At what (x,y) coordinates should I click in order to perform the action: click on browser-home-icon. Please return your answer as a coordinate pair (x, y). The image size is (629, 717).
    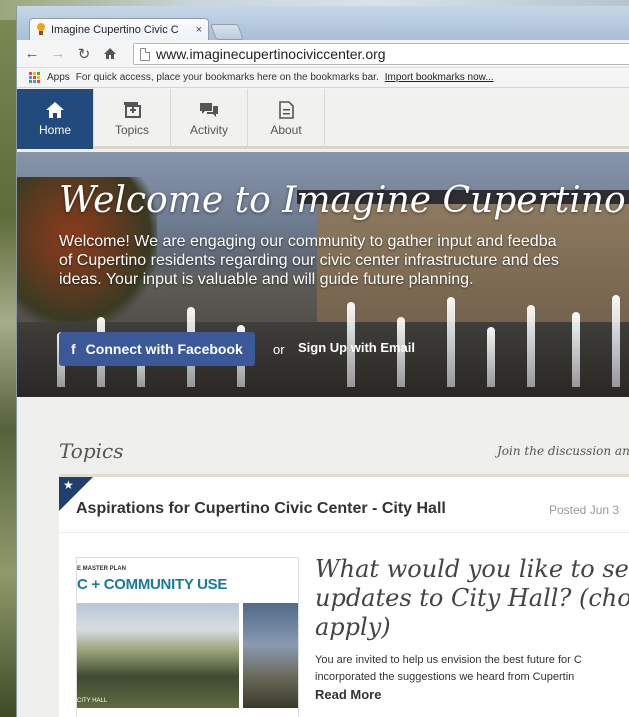
    Looking at the image, I should click on (110, 53).